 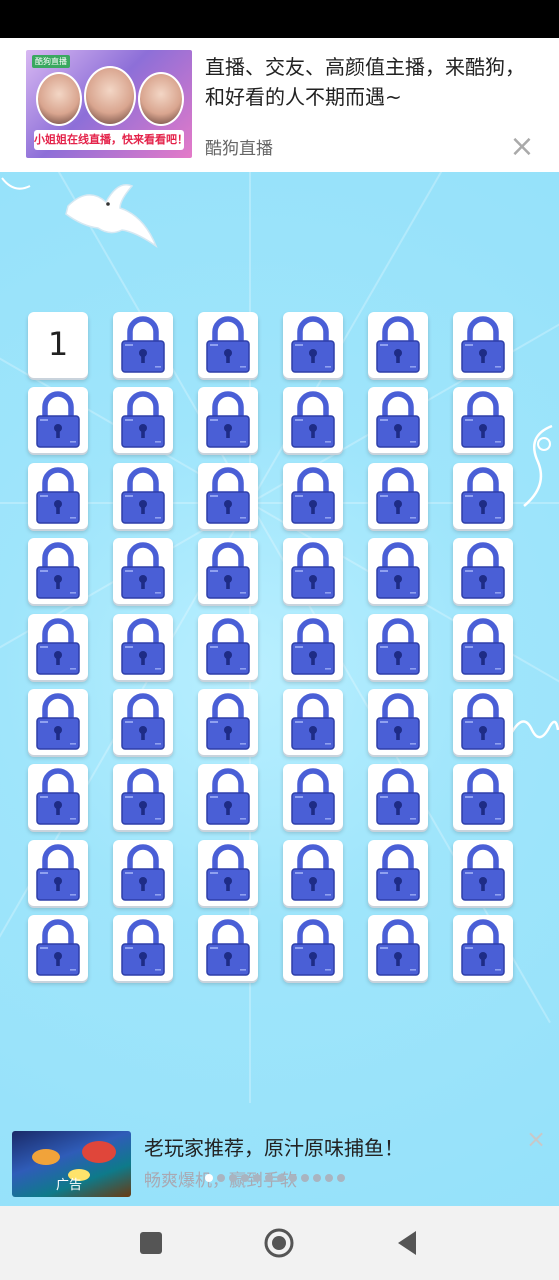 I want to click on system-navigation-bar, so click(x=279, y=1243).